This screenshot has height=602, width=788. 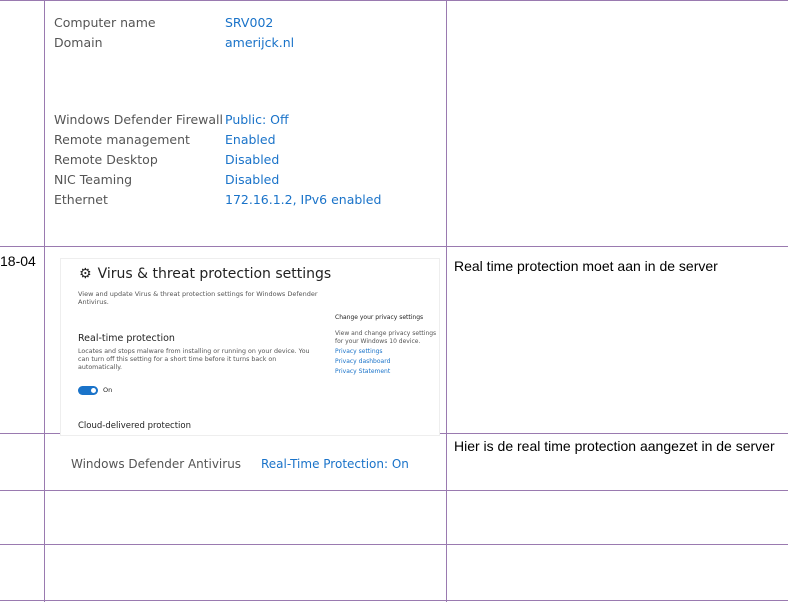 I want to click on property-label: Remote Desktop, so click(x=106, y=159).